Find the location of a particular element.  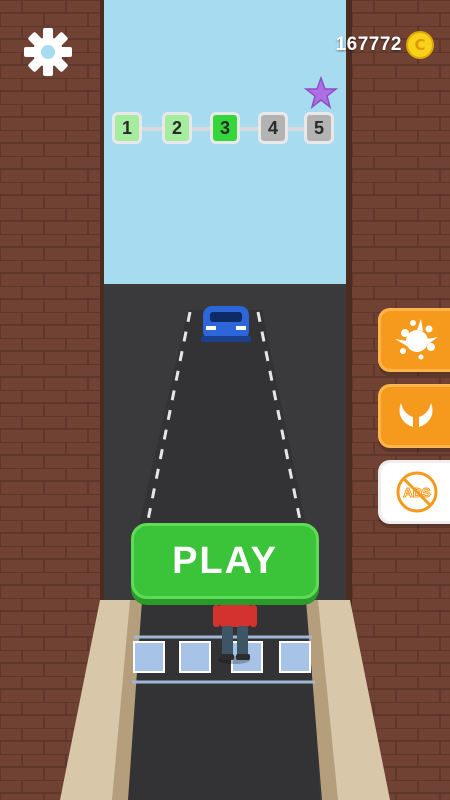

settings-button is located at coordinates (48, 52).